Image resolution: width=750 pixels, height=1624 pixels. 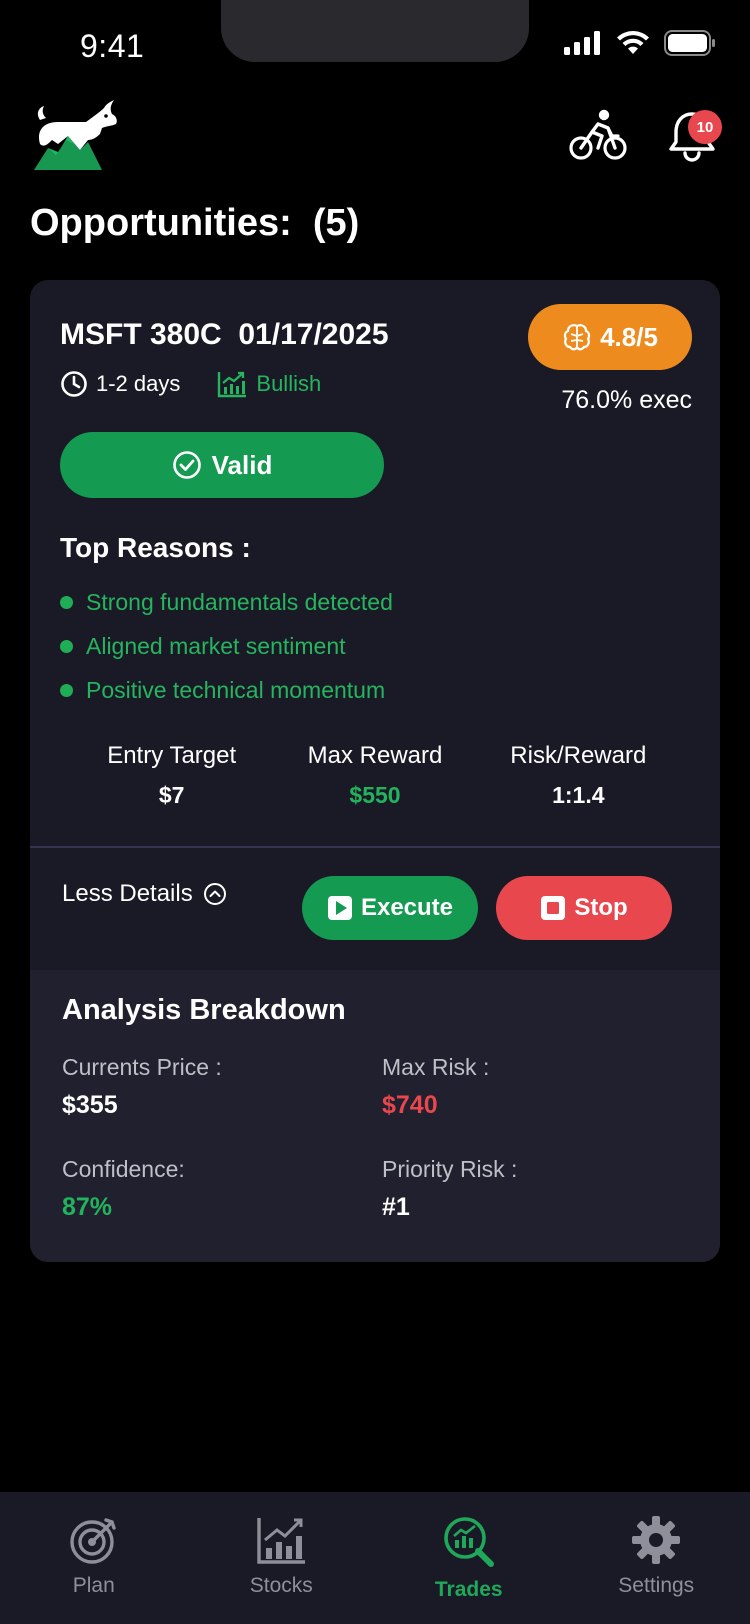 I want to click on metric-label: Confidence:, so click(x=123, y=1169).